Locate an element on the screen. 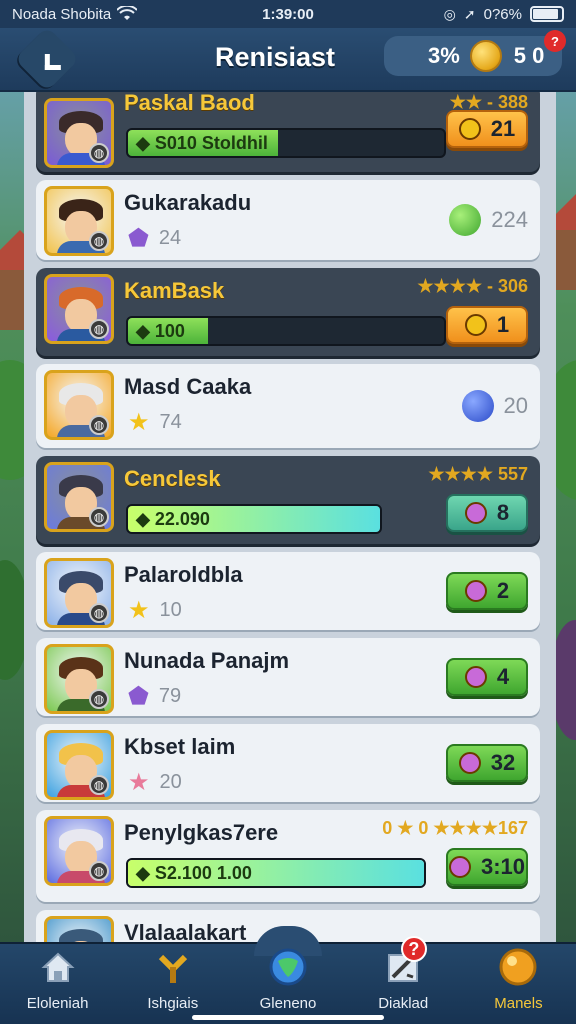 This screenshot has width=576, height=1024. reward-value: 8 is located at coordinates (503, 512).